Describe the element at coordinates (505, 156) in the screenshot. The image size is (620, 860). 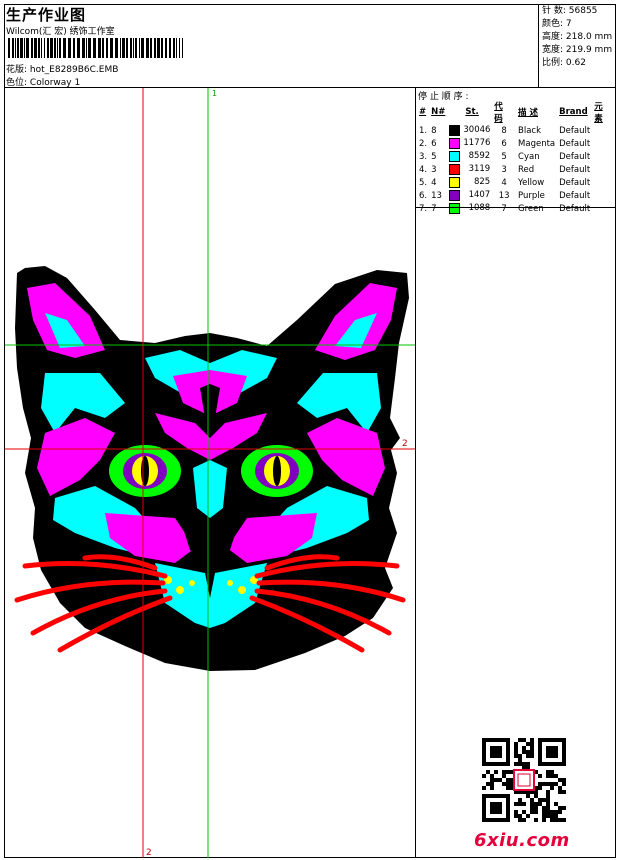
I see `table-row: 3. 5 8592 5 Cyan Default` at that location.